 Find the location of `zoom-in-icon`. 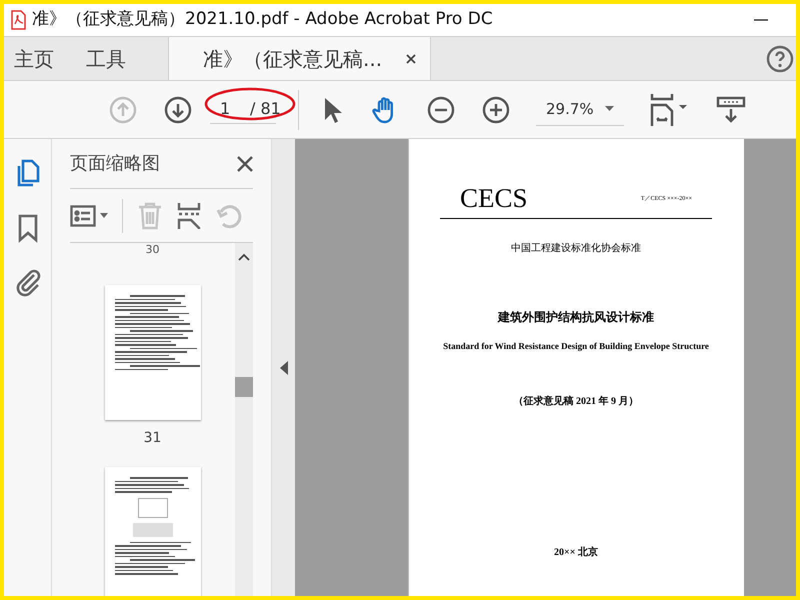

zoom-in-icon is located at coordinates (496, 109).